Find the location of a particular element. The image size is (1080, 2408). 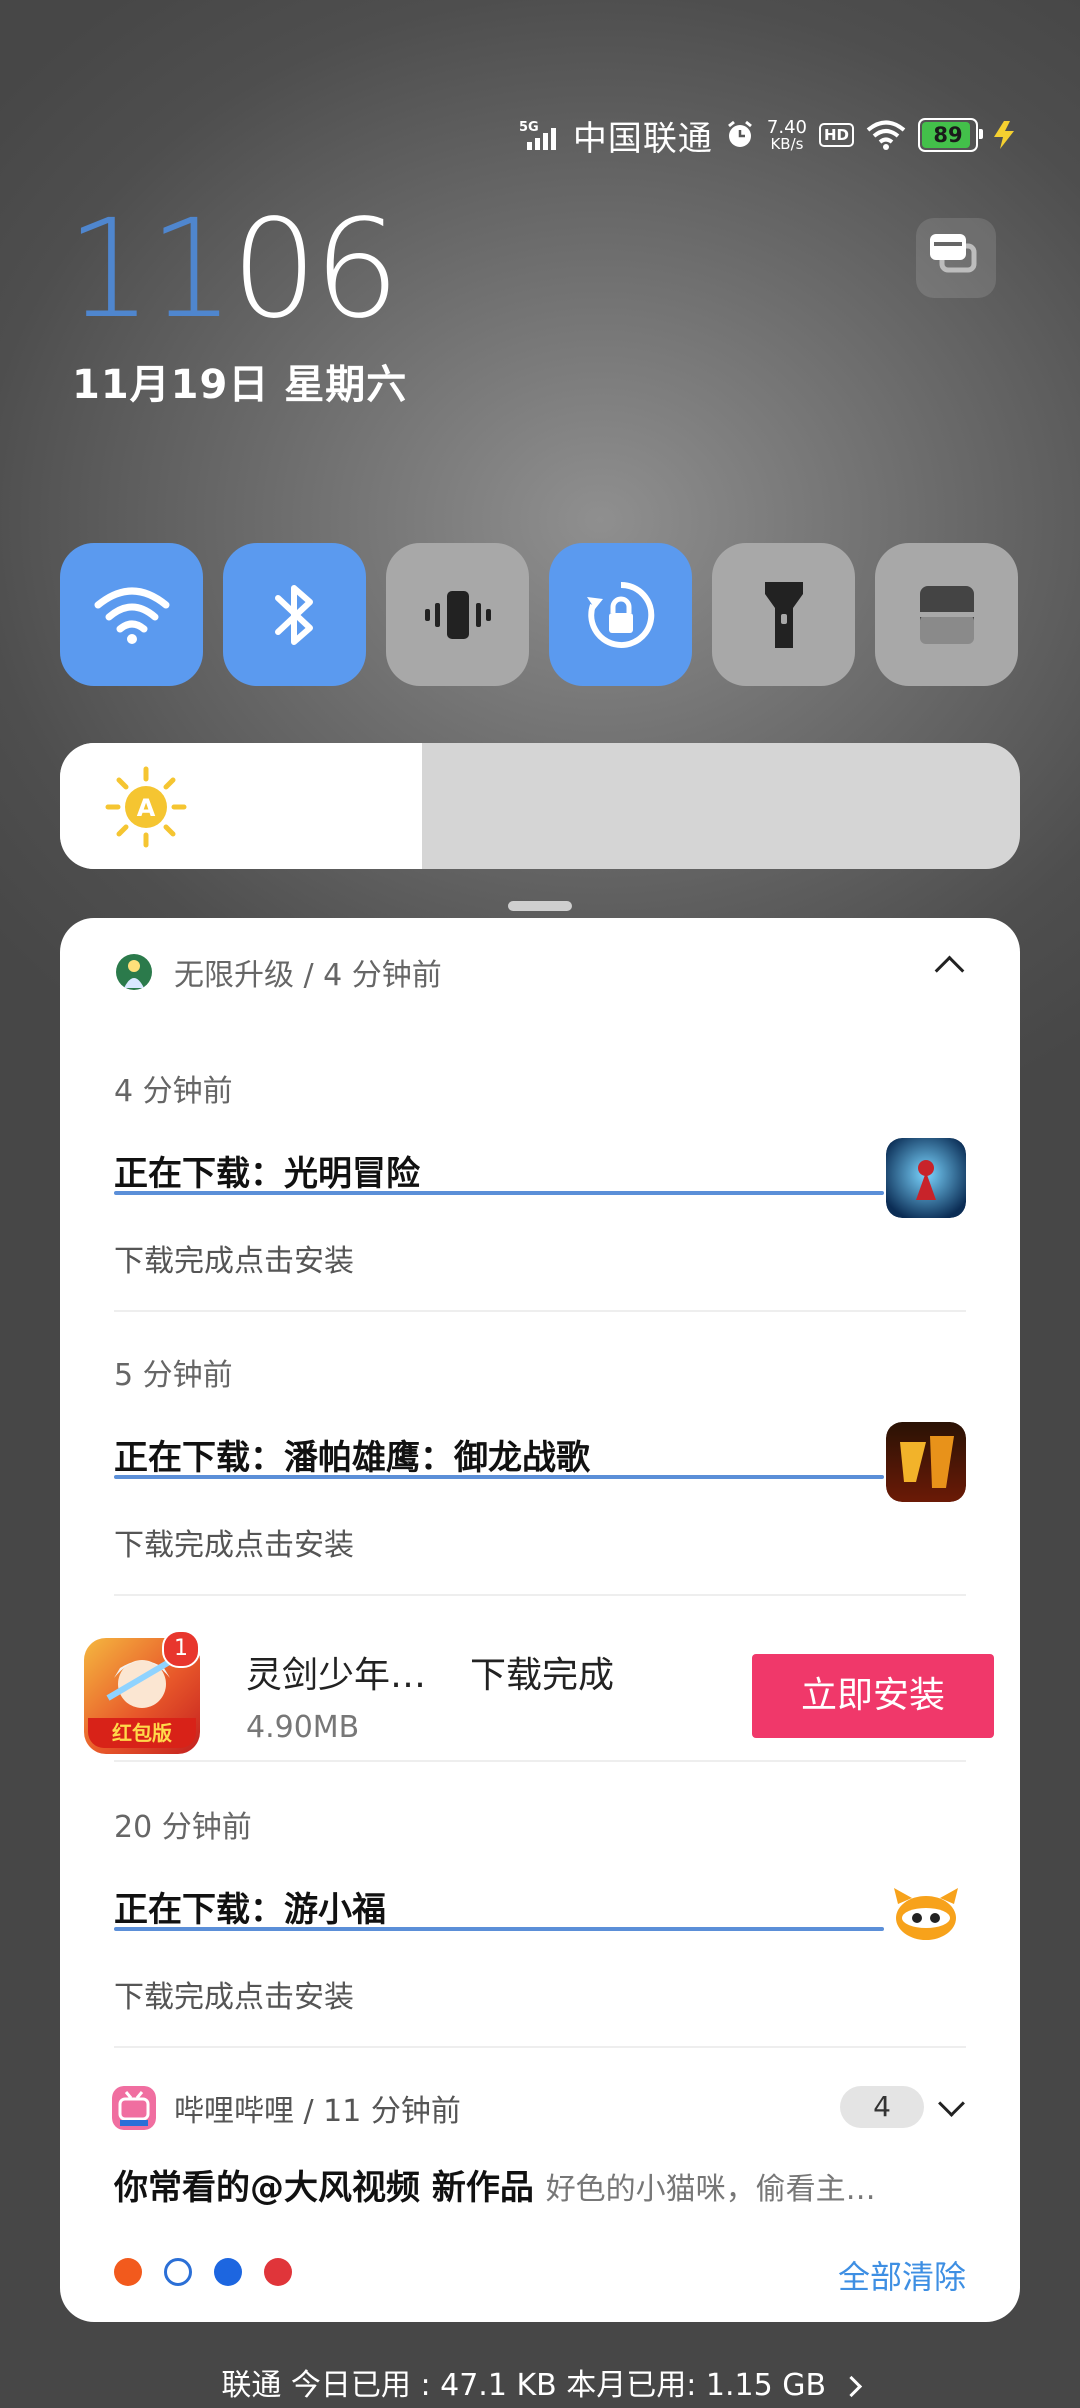

control-center-switch-button is located at coordinates (956, 258).